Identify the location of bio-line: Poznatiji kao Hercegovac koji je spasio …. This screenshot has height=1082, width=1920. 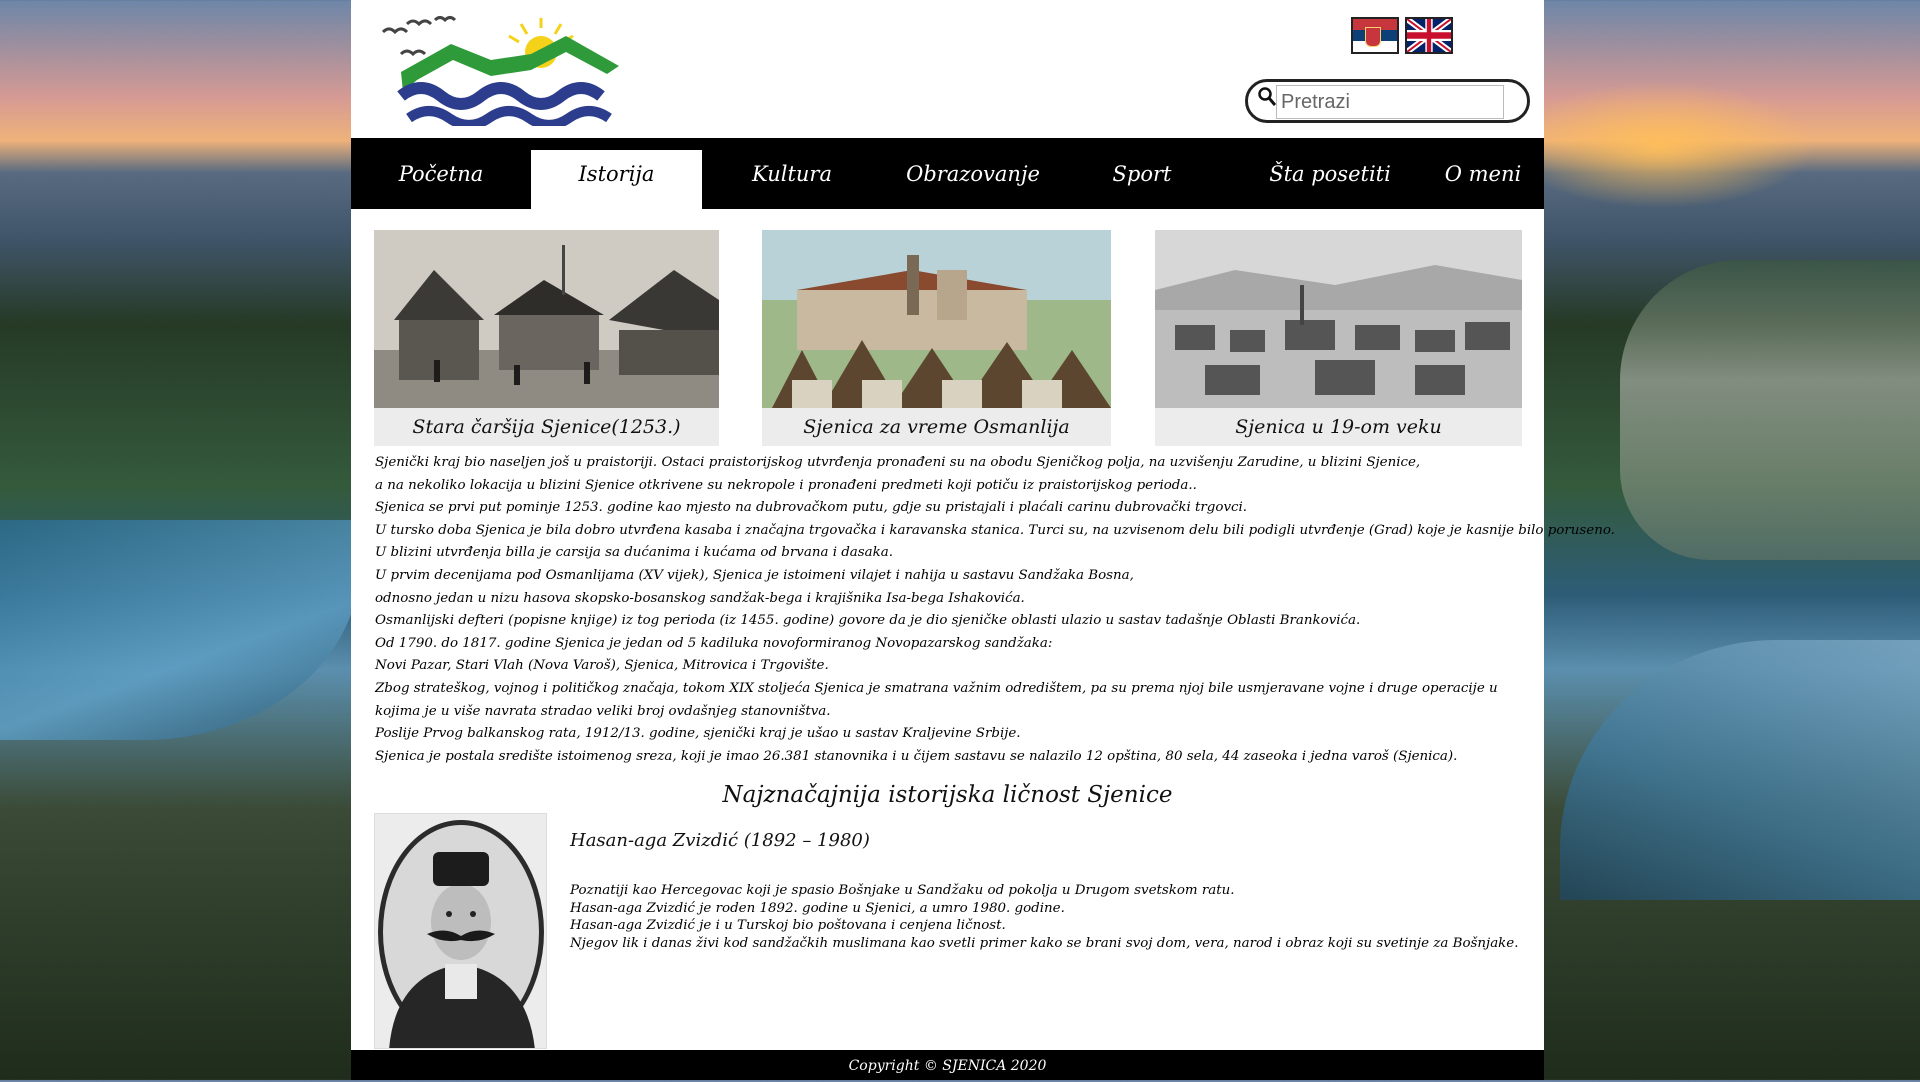
(902, 890).